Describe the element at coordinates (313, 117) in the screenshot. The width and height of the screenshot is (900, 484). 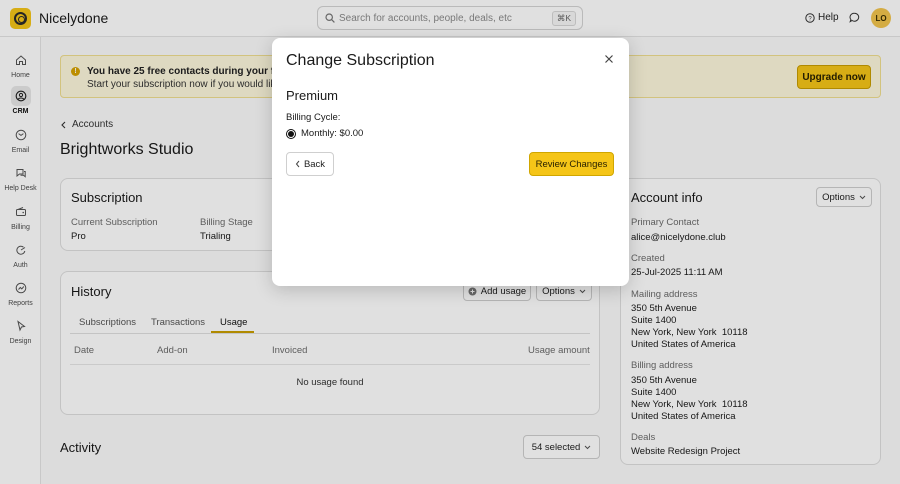
I see `billing-cycle-label: Billing Cycle:` at that location.